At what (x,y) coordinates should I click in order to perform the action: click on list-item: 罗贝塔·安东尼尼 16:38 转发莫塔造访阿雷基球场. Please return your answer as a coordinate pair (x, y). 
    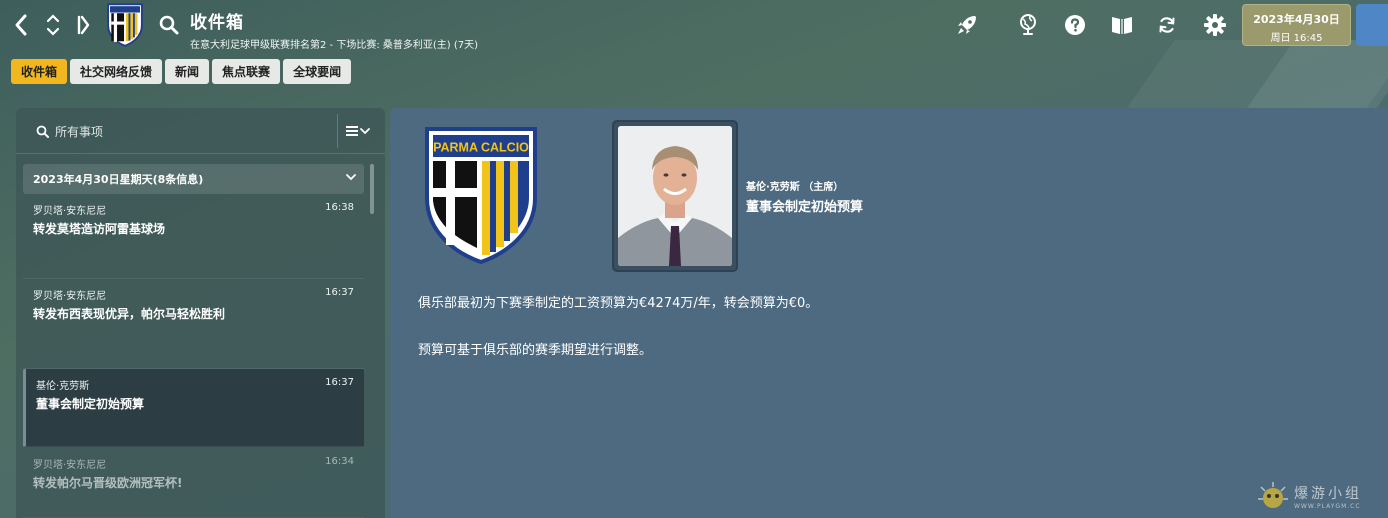
    Looking at the image, I should click on (193, 236).